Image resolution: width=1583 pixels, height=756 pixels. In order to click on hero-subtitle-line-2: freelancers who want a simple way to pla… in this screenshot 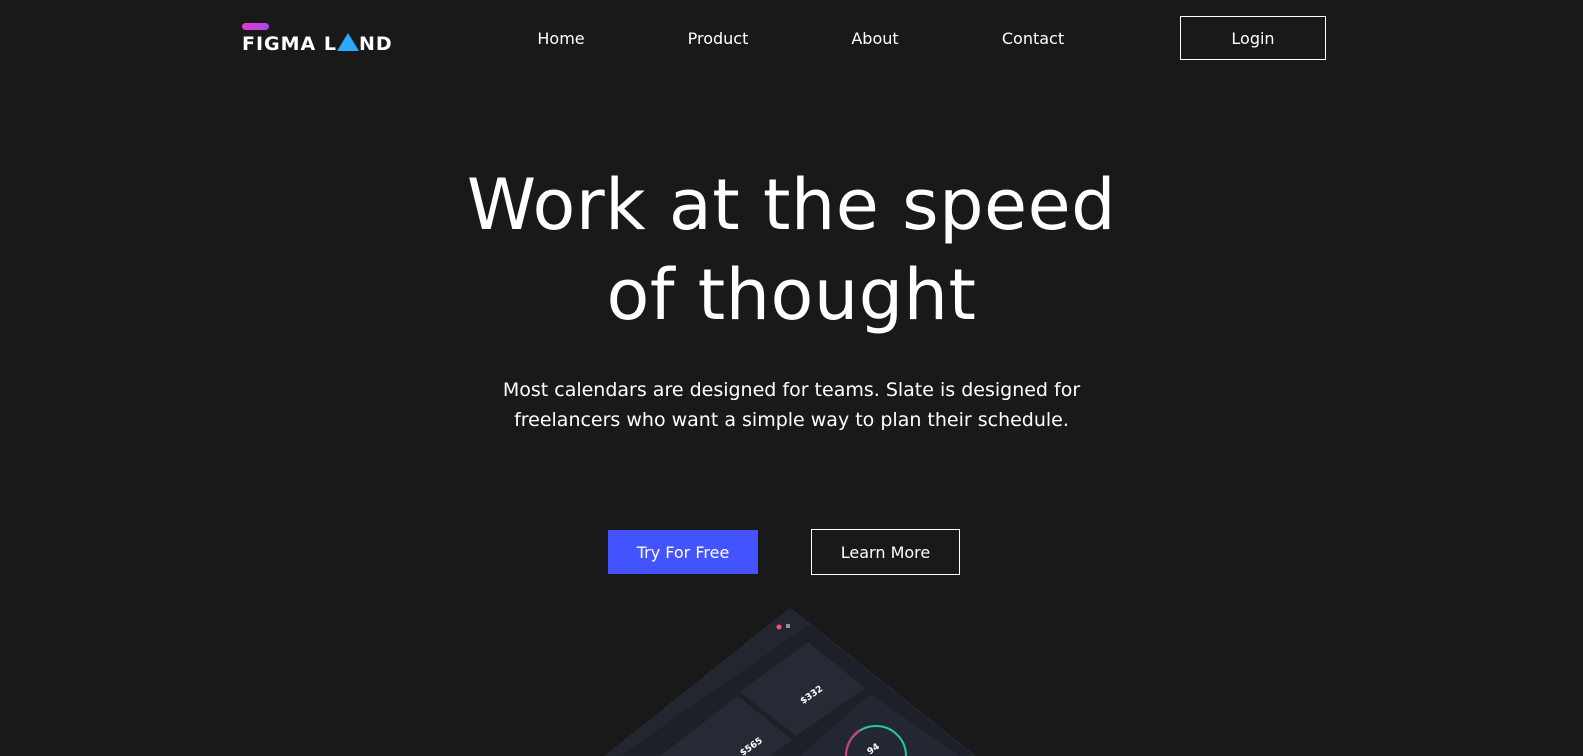, I will do `click(791, 420)`.